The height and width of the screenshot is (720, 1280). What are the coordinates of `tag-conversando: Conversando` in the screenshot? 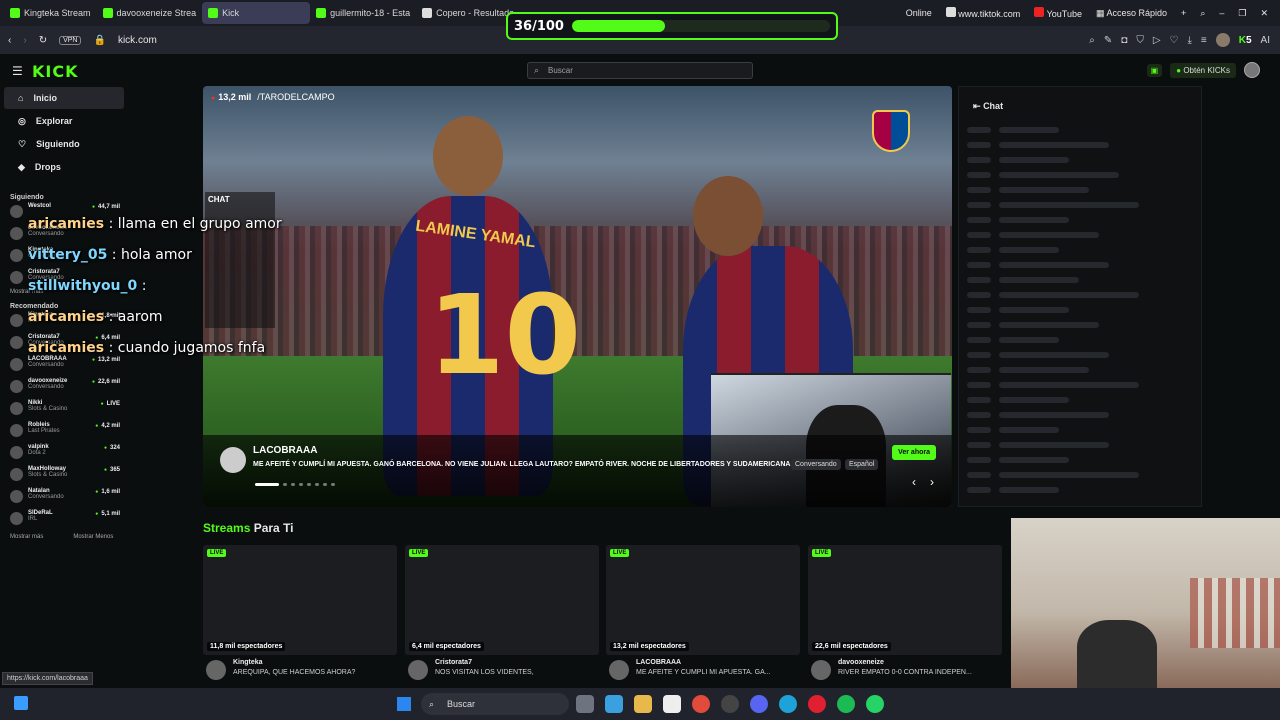 It's located at (816, 464).